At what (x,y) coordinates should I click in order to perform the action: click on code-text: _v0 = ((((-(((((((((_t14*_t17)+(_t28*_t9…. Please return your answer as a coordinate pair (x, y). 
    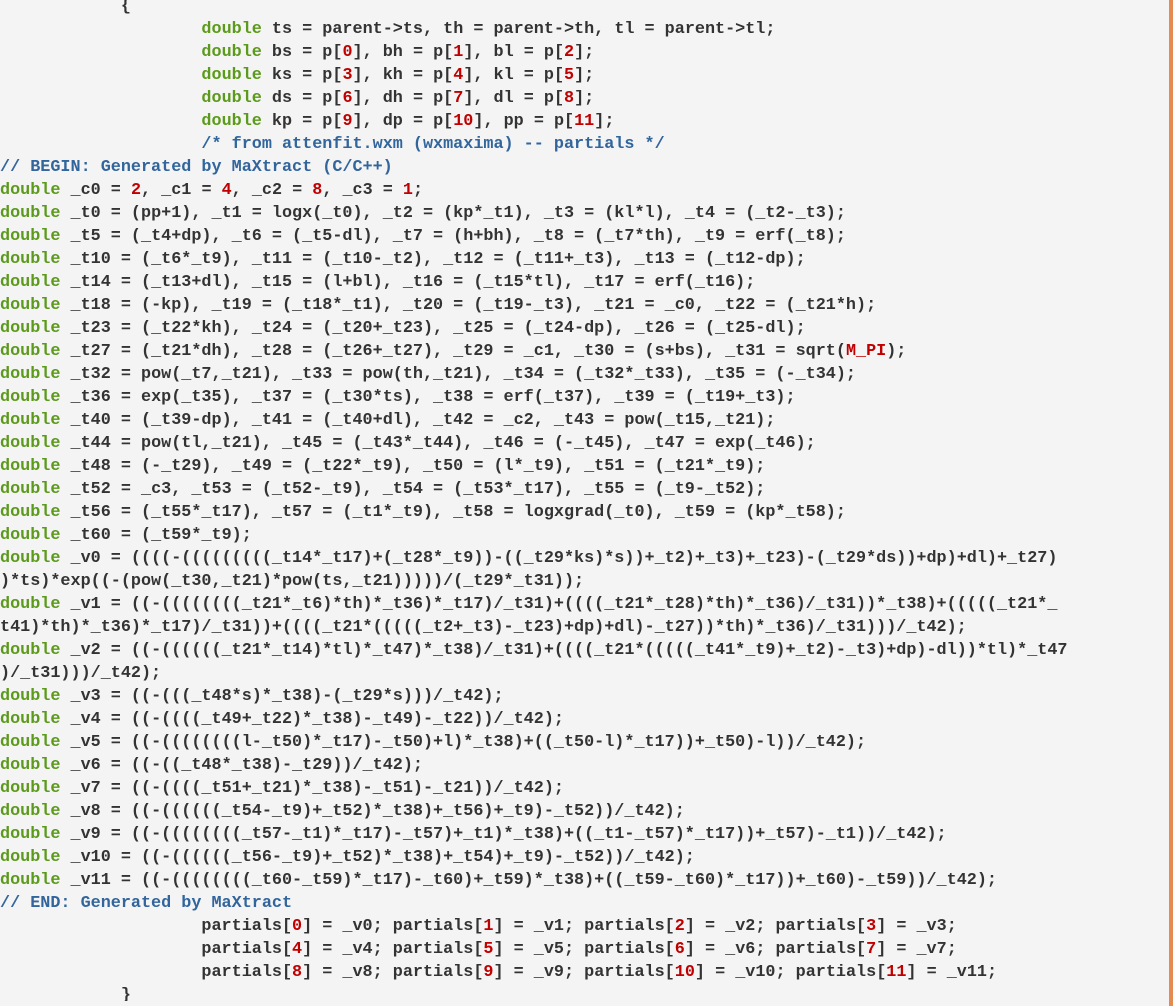
    Looking at the image, I should click on (559, 558).